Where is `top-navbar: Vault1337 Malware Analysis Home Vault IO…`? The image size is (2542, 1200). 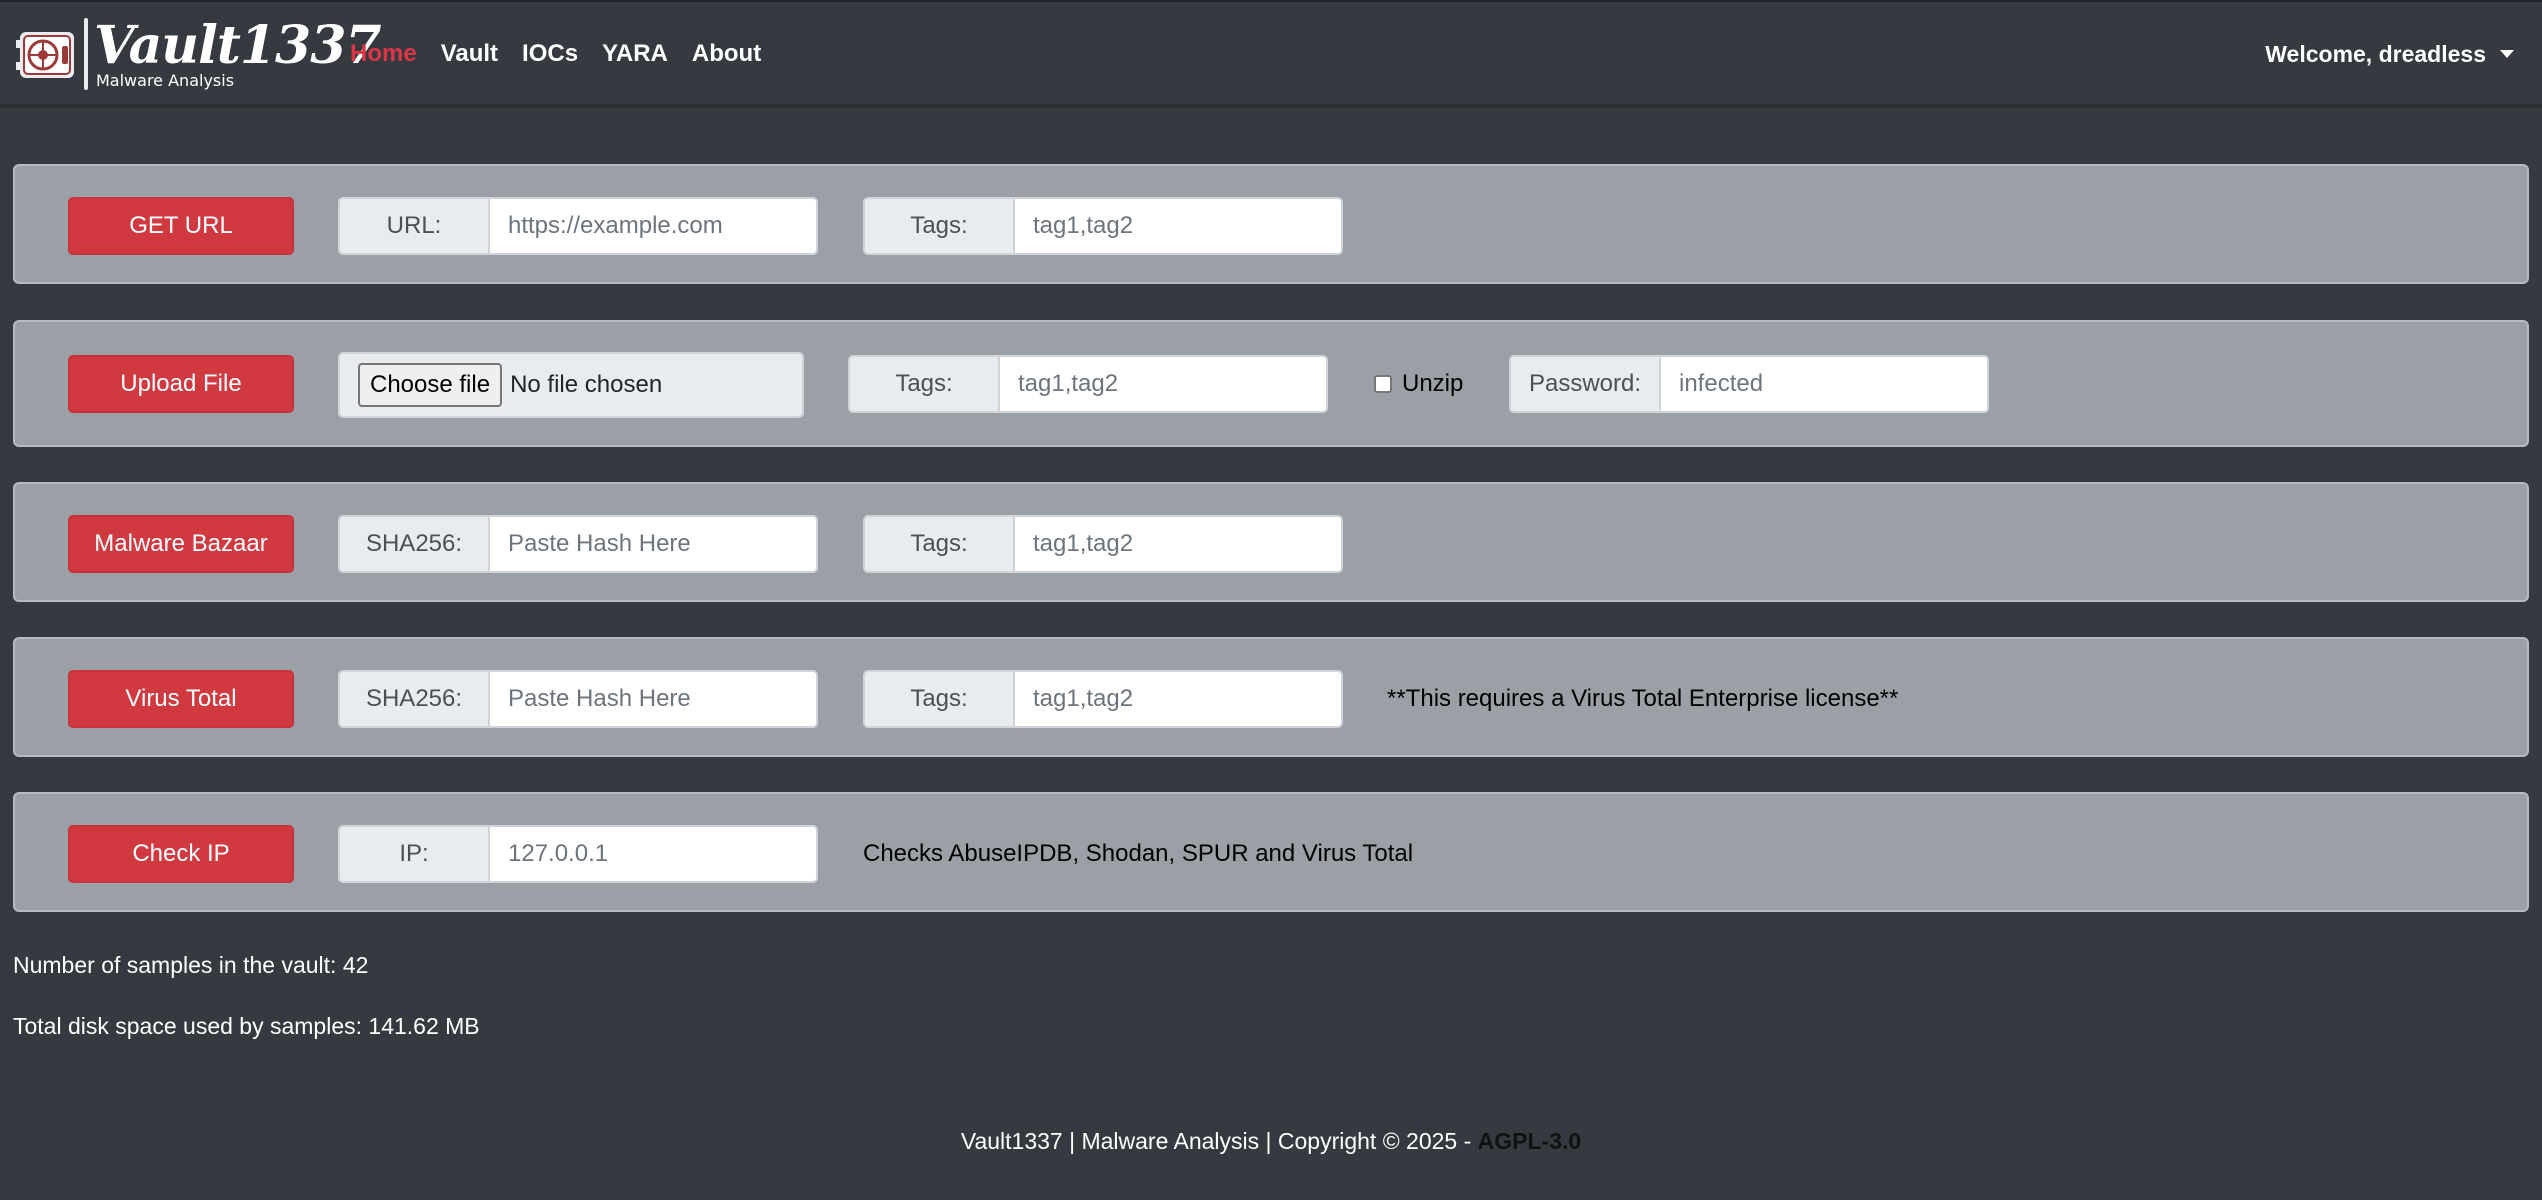 top-navbar: Vault1337 Malware Analysis Home Vault IO… is located at coordinates (1271, 53).